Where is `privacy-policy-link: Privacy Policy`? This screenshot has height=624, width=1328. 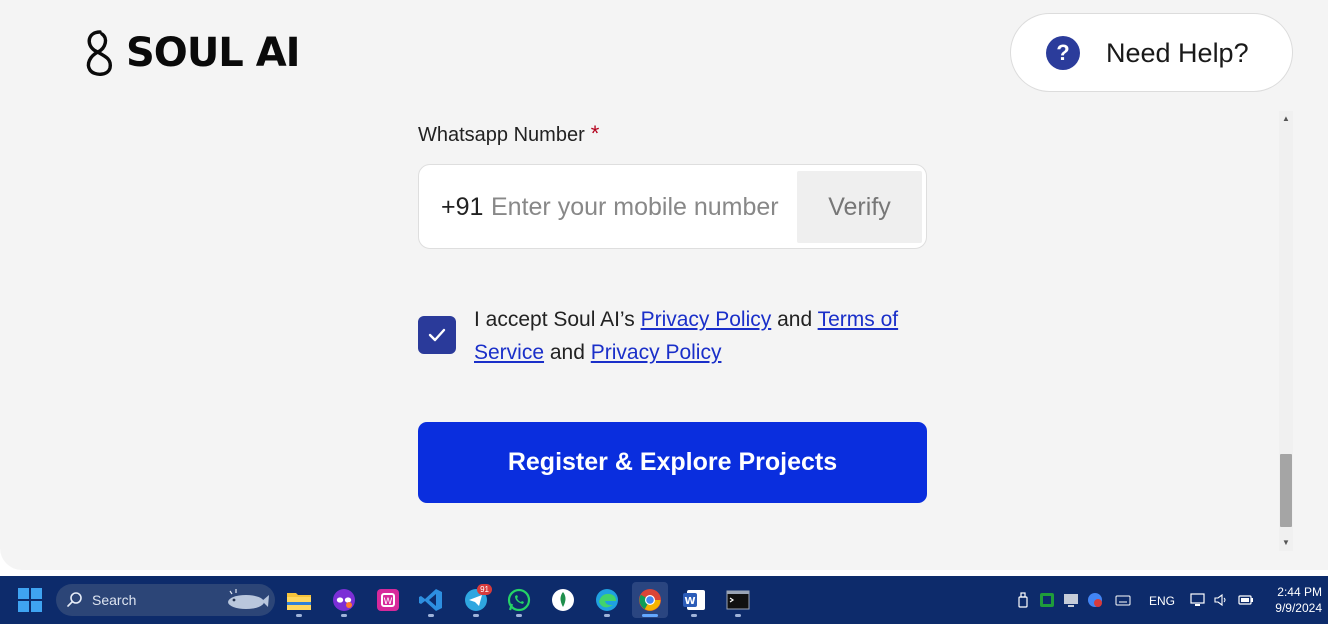 privacy-policy-link: Privacy Policy is located at coordinates (706, 319).